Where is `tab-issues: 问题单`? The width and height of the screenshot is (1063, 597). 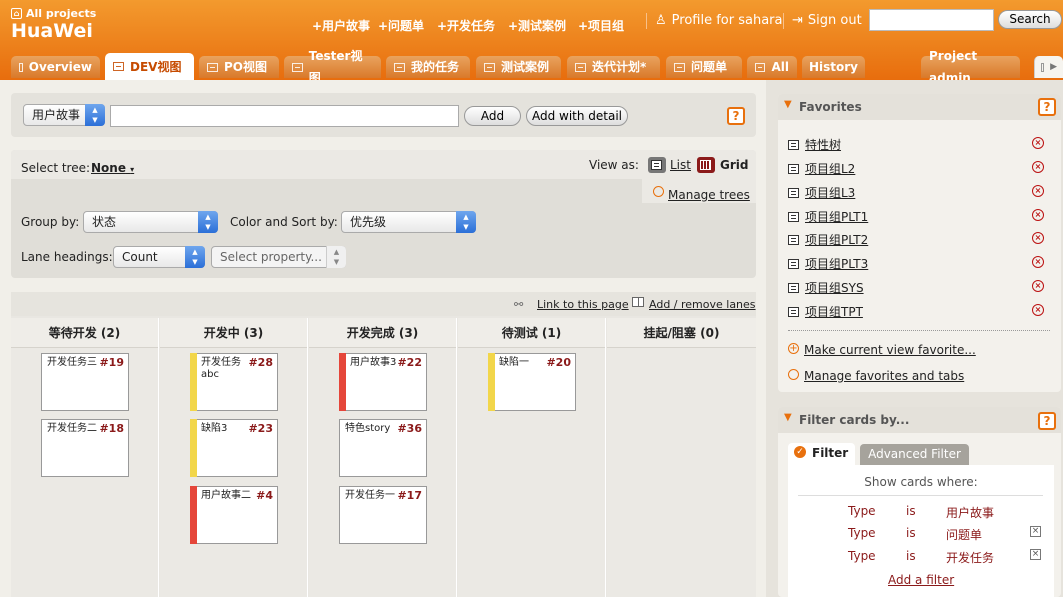 tab-issues: 问题单 is located at coordinates (704, 67).